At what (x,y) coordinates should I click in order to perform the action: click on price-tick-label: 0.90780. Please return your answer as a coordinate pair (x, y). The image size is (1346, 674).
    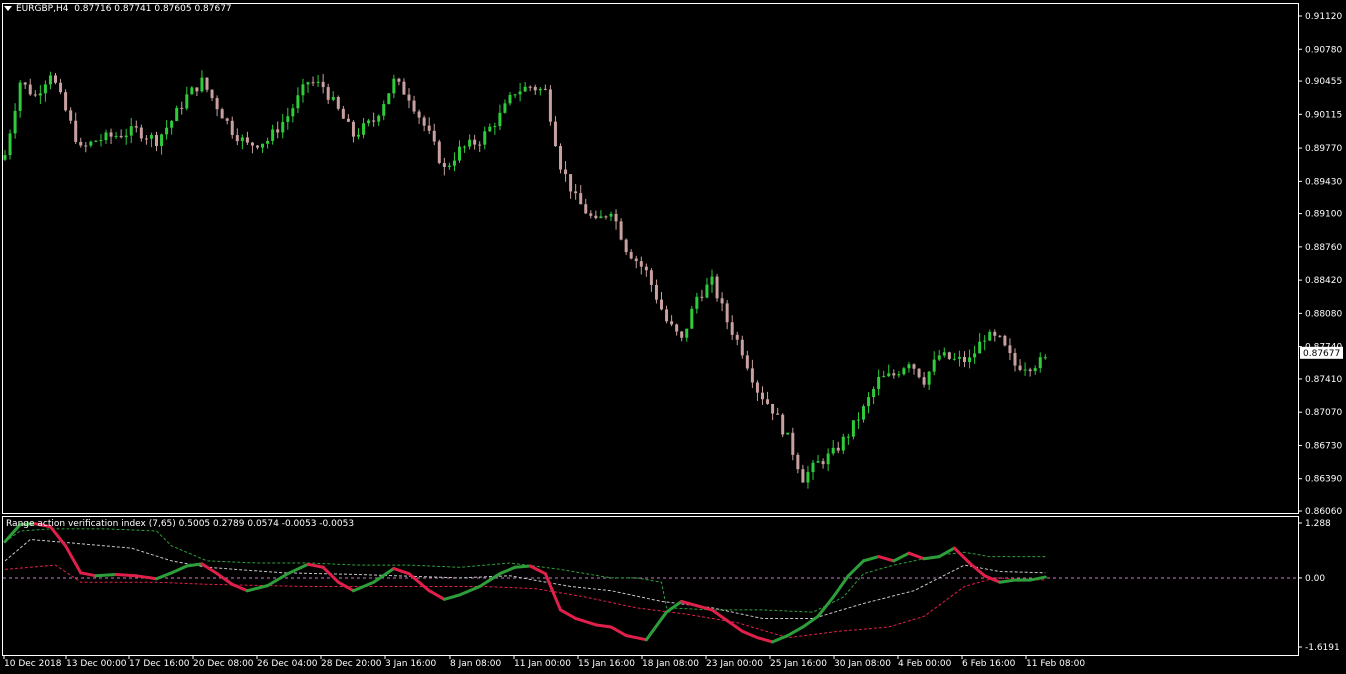
    Looking at the image, I should click on (1323, 50).